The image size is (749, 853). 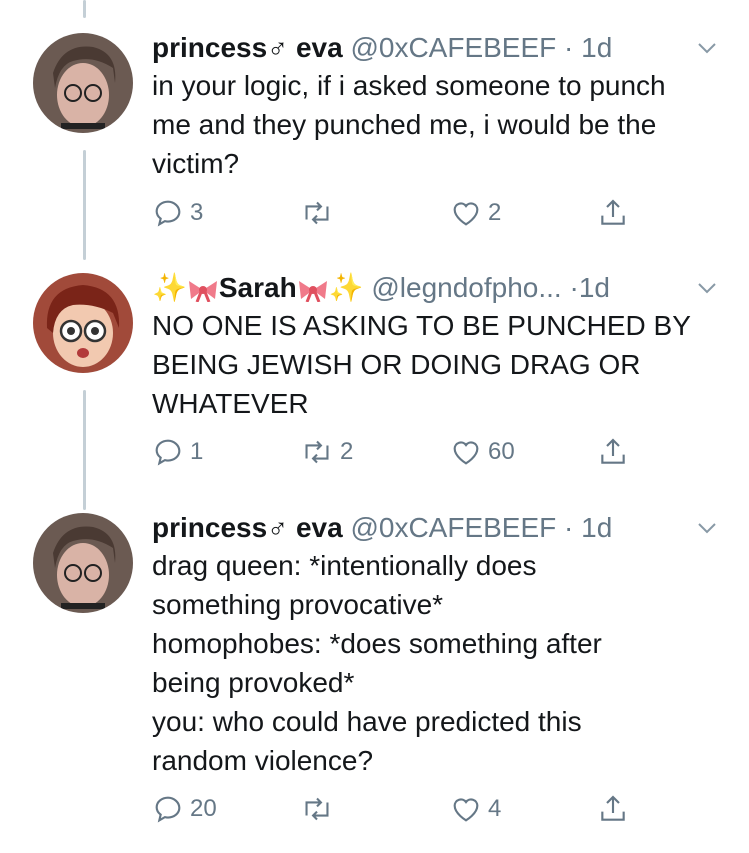 What do you see at coordinates (495, 808) in the screenshot?
I see `like-count: 4` at bounding box center [495, 808].